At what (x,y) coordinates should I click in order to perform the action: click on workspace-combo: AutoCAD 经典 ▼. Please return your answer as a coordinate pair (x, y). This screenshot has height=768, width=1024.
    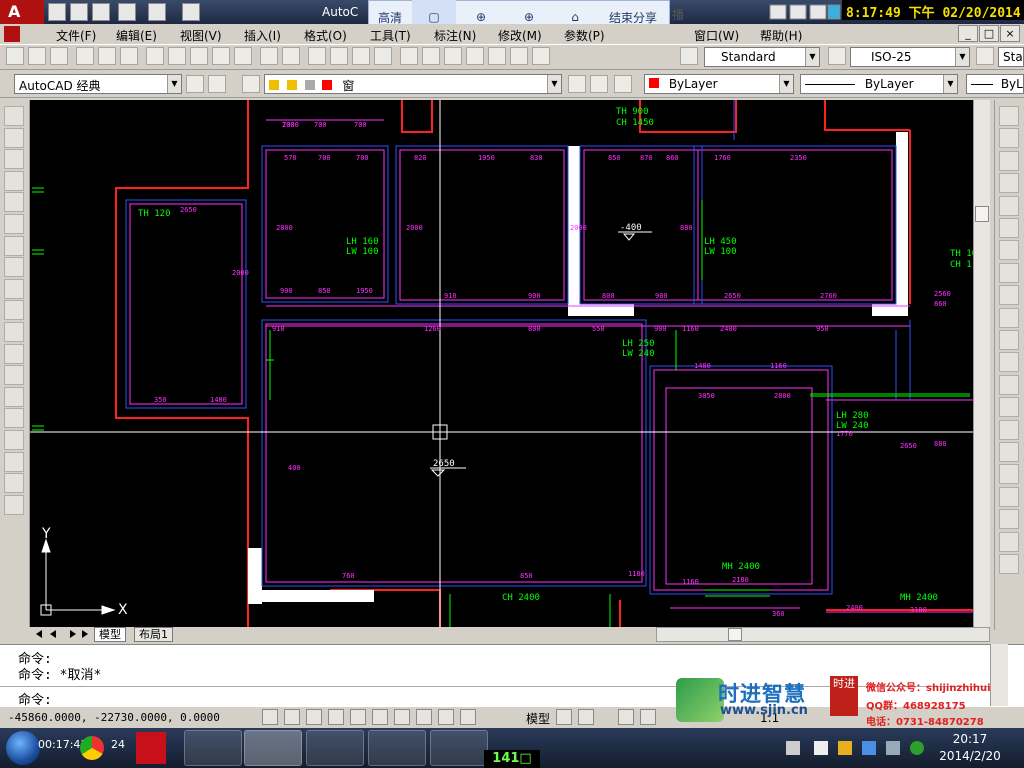
    Looking at the image, I should click on (98, 84).